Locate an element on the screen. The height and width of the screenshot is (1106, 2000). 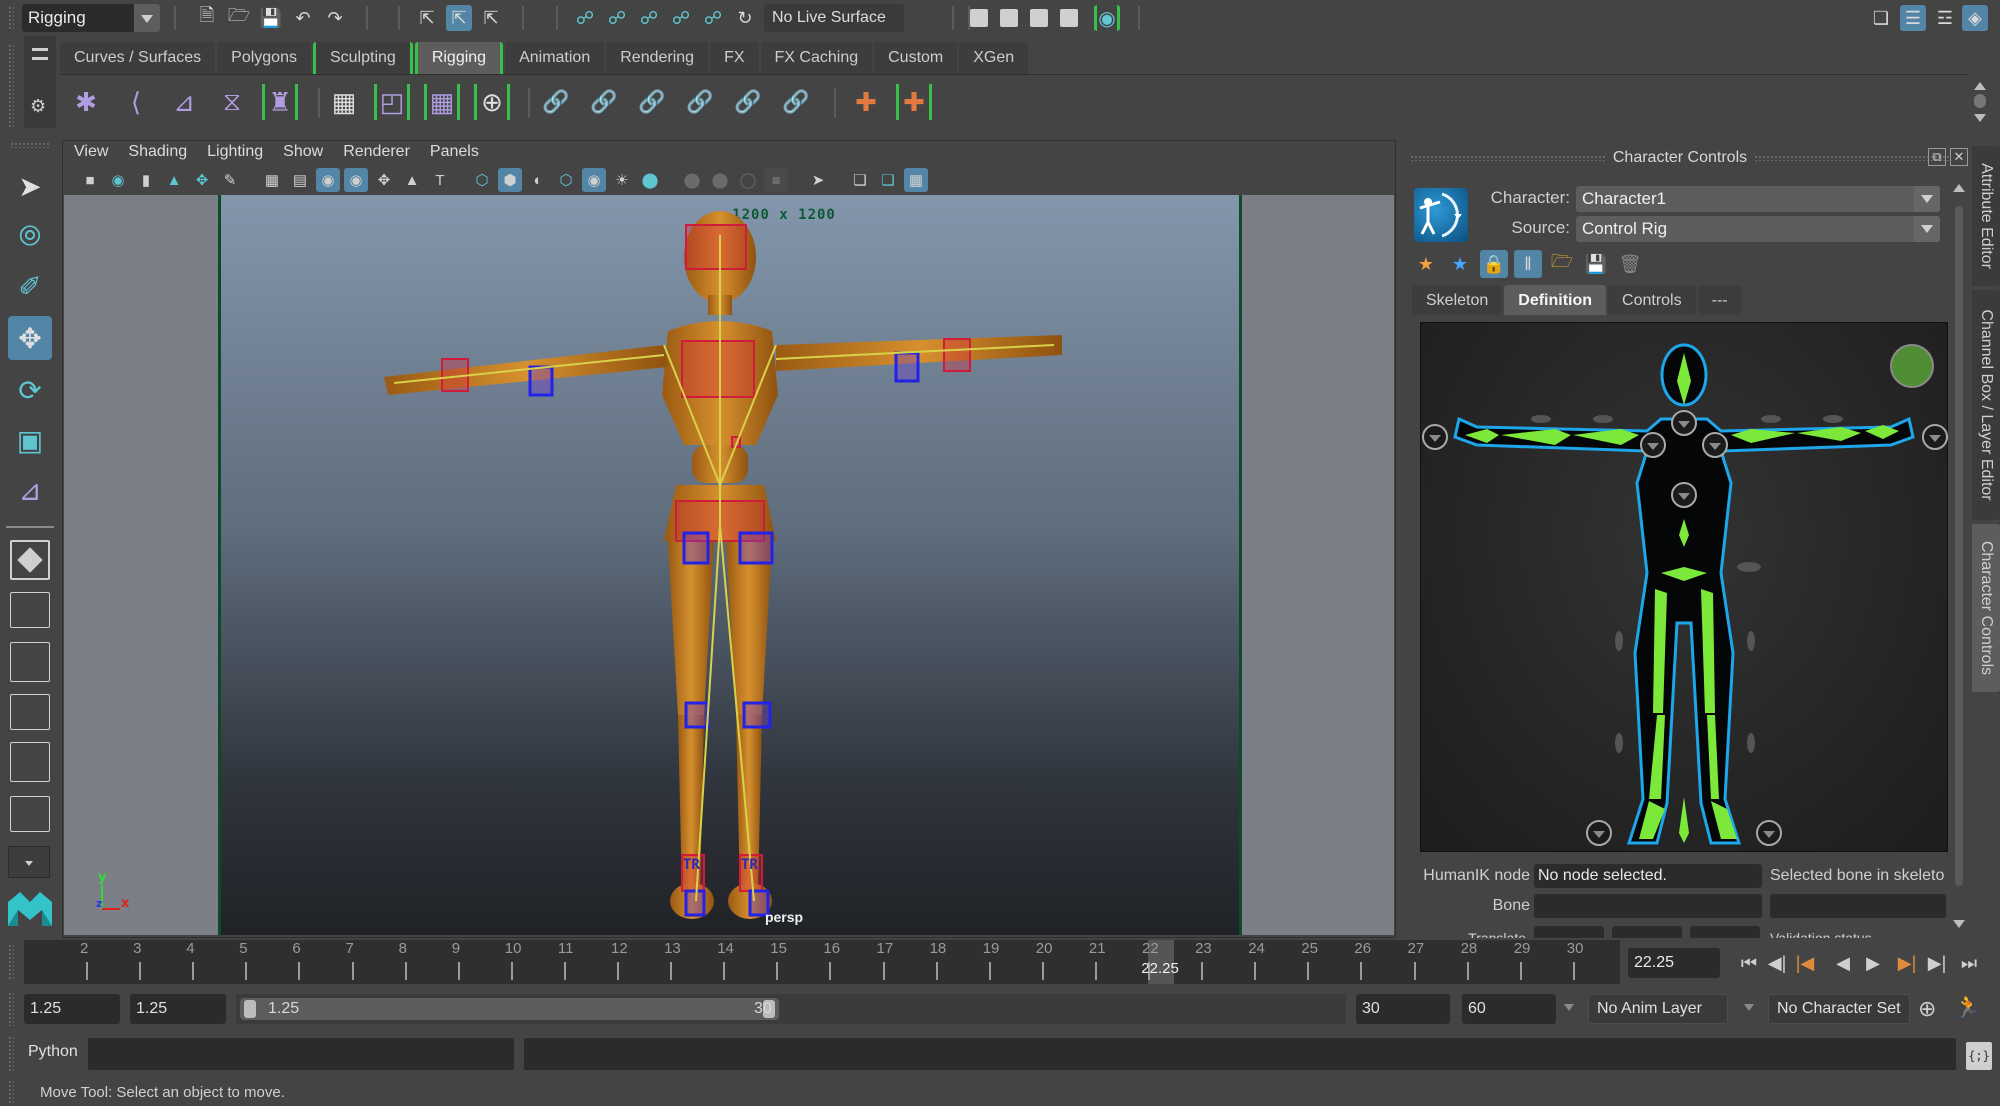
playback-end-field: 30 is located at coordinates (1403, 1009).